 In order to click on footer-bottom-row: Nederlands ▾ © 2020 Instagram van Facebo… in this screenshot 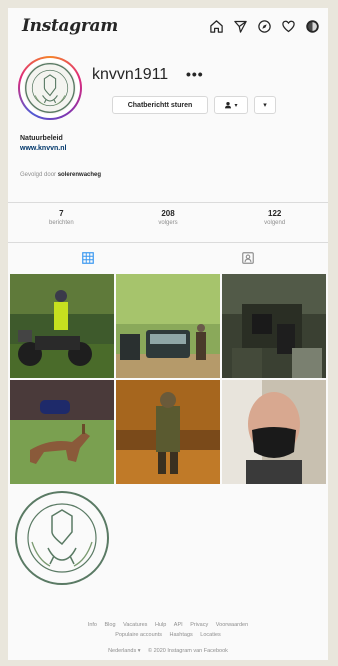, I will do `click(168, 651)`.